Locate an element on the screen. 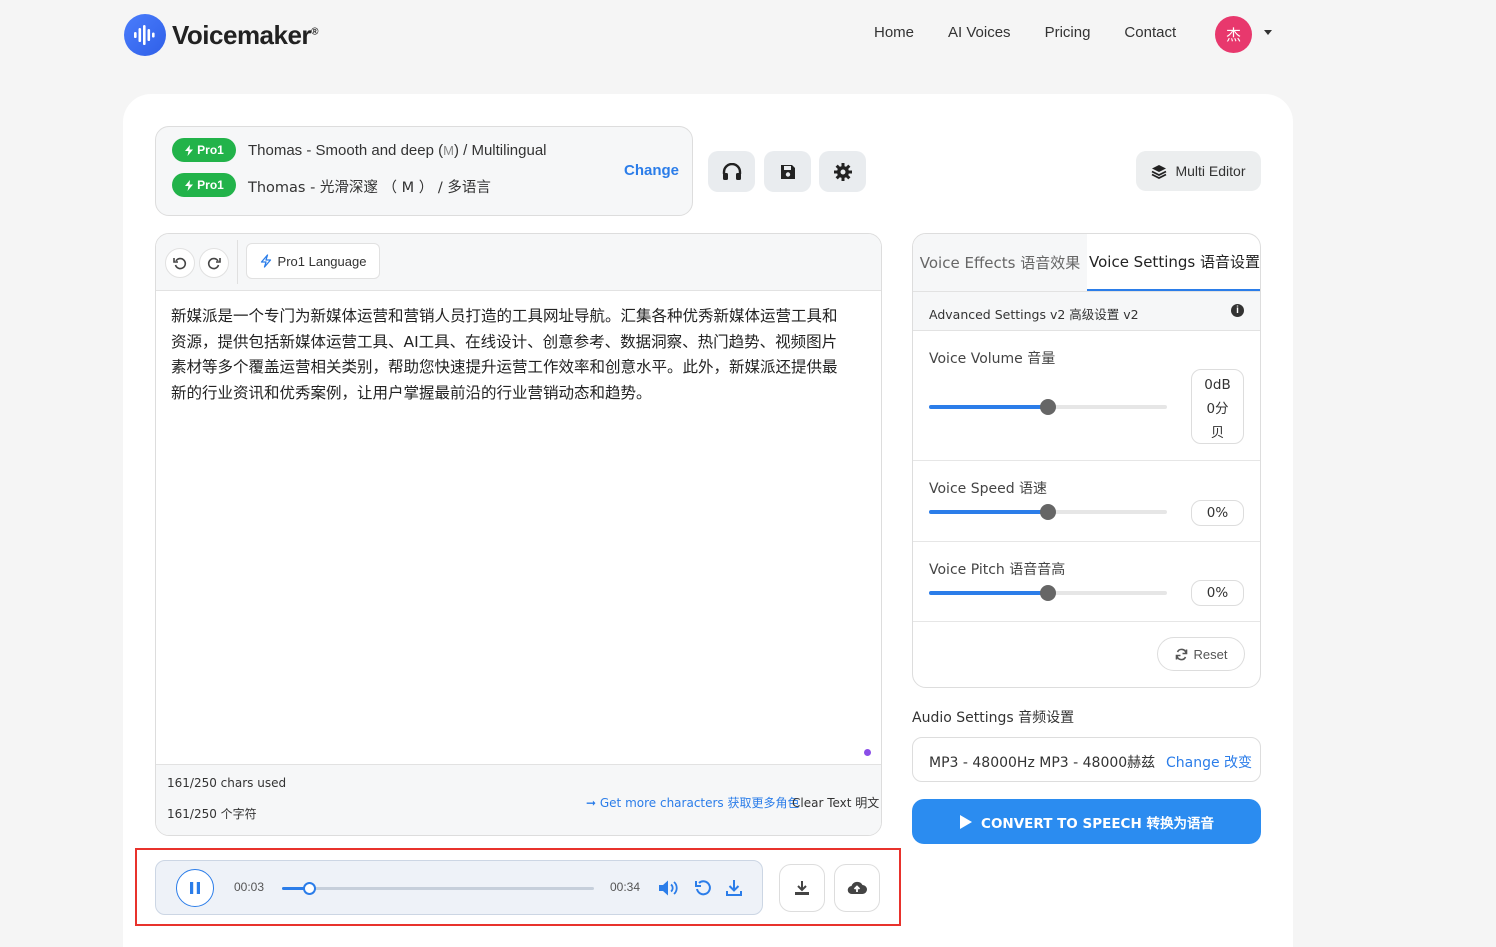  pitch-slider-handle is located at coordinates (1048, 593).